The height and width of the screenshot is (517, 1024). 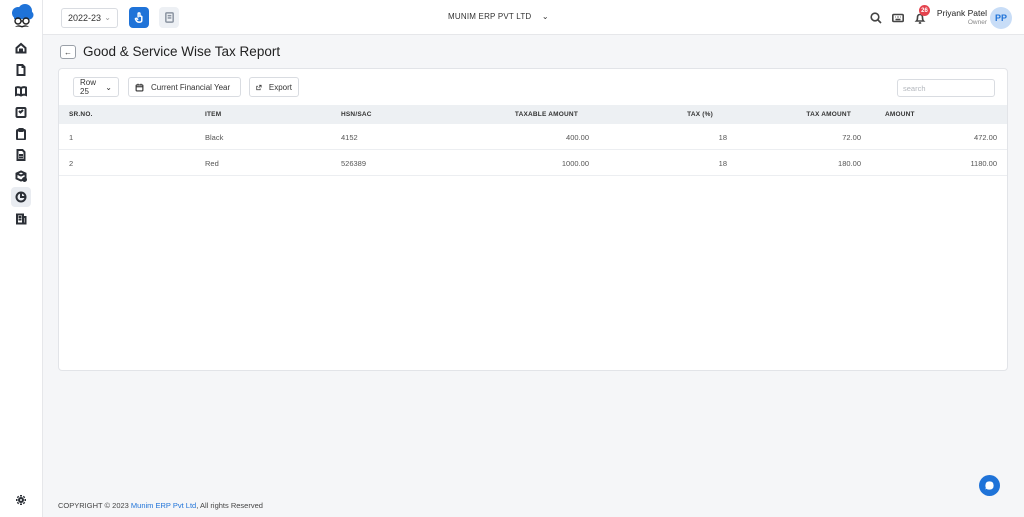 I want to click on col-header-tax-amount: TAX AMOUNT, so click(x=811, y=114).